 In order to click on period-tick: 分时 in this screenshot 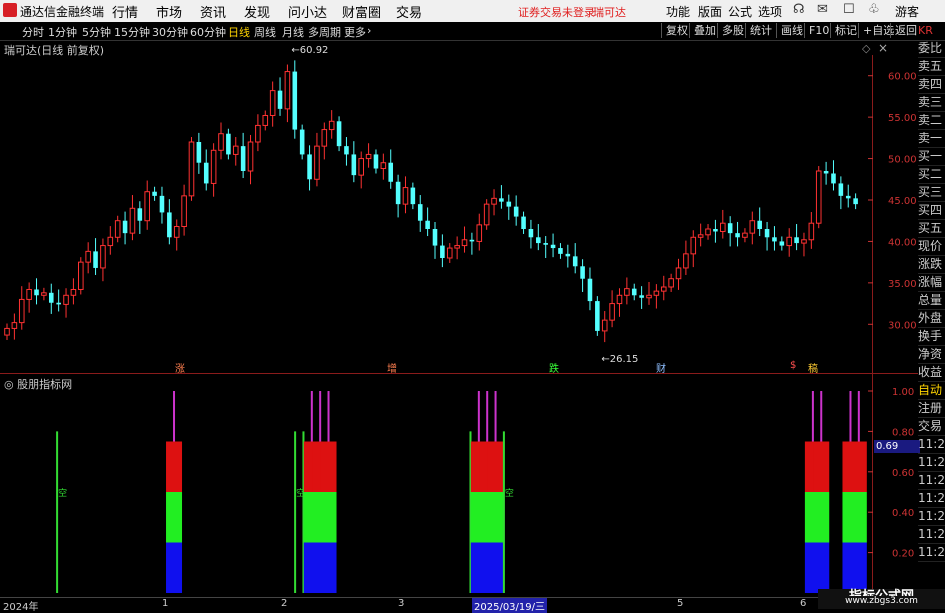, I will do `click(33, 32)`.